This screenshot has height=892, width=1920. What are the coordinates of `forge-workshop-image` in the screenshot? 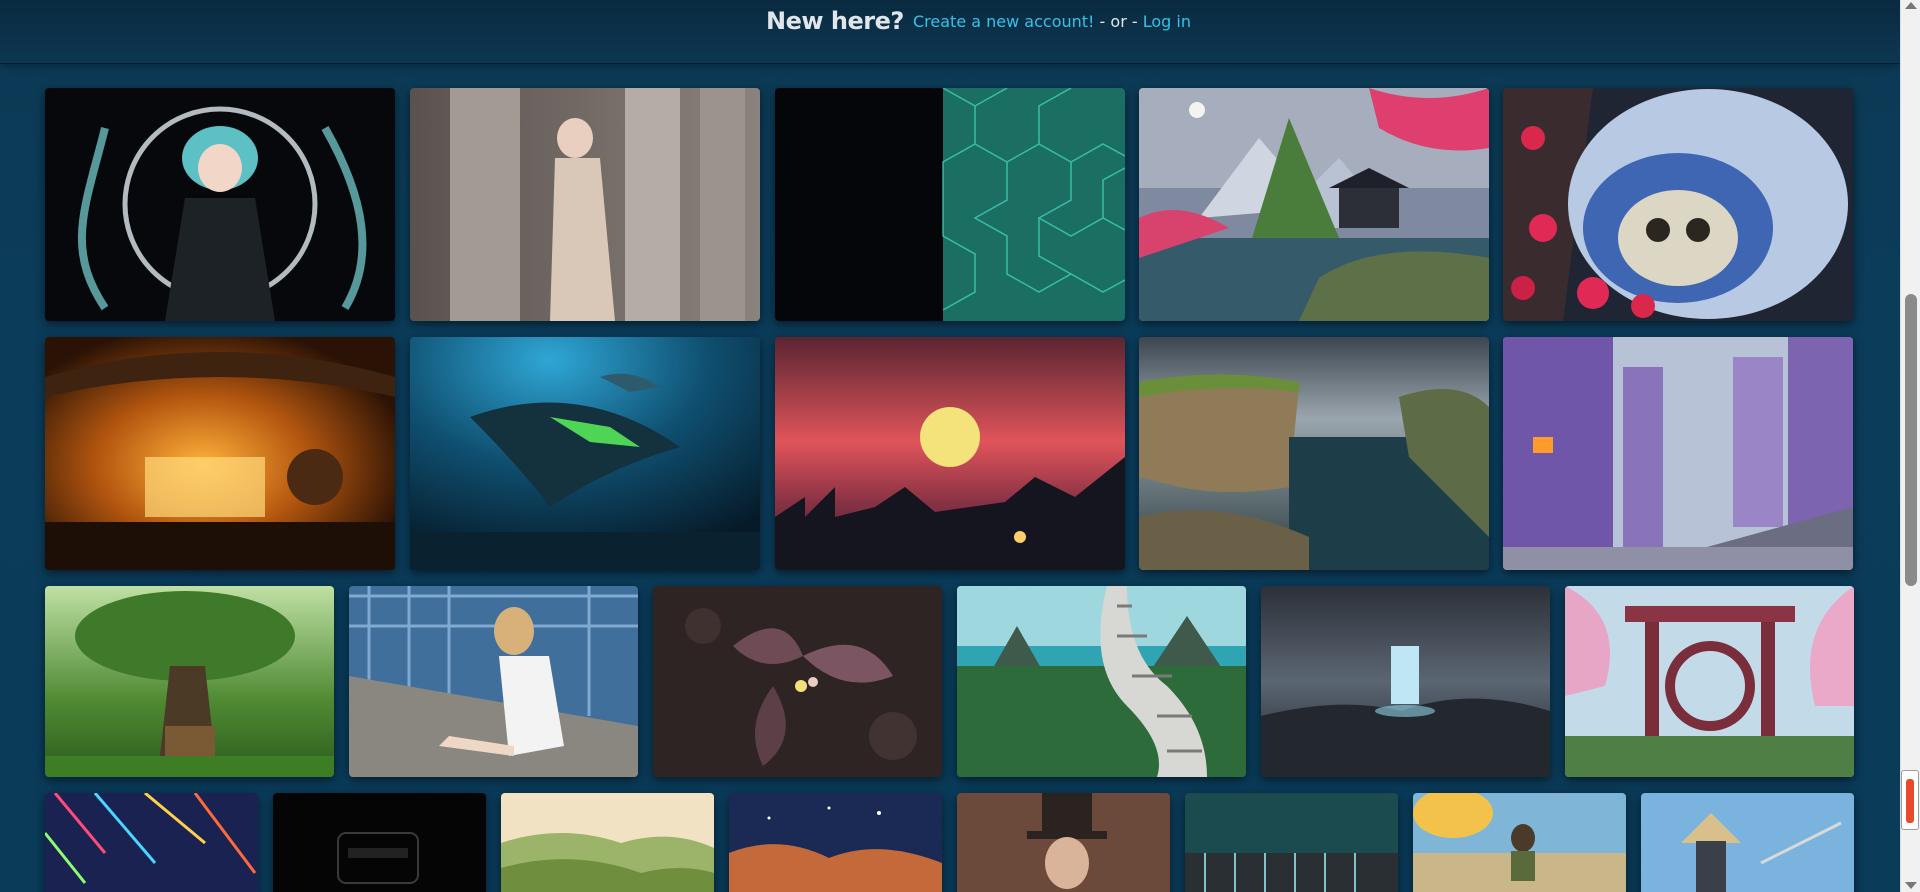 It's located at (220, 453).